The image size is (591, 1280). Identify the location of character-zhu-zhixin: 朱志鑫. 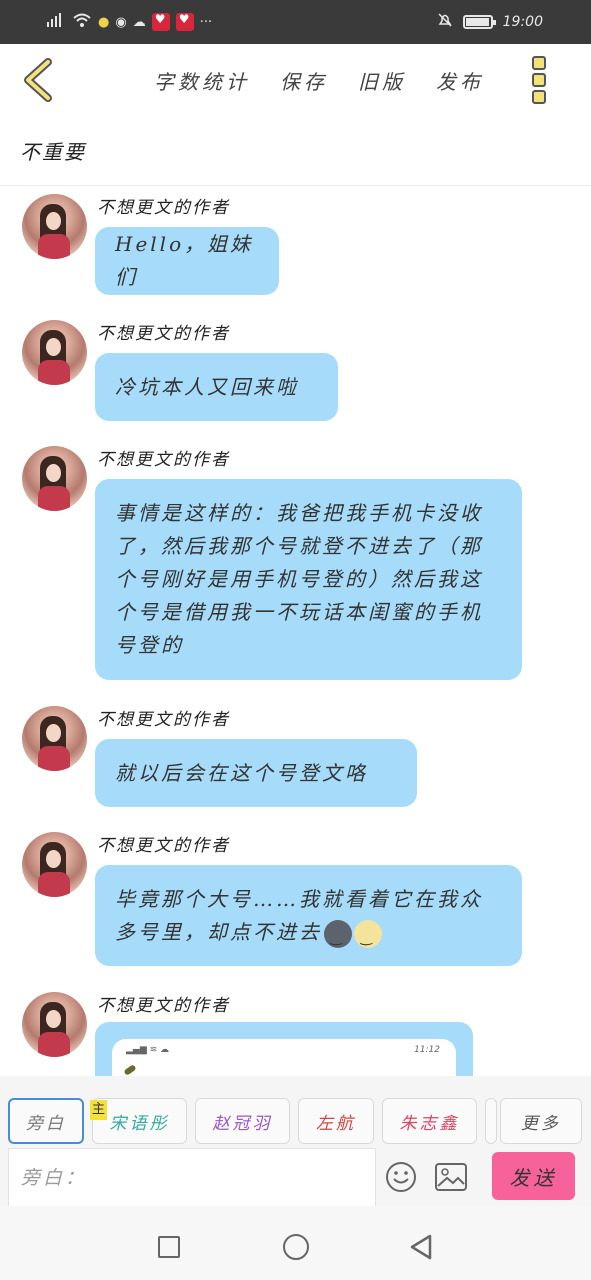
(429, 1121).